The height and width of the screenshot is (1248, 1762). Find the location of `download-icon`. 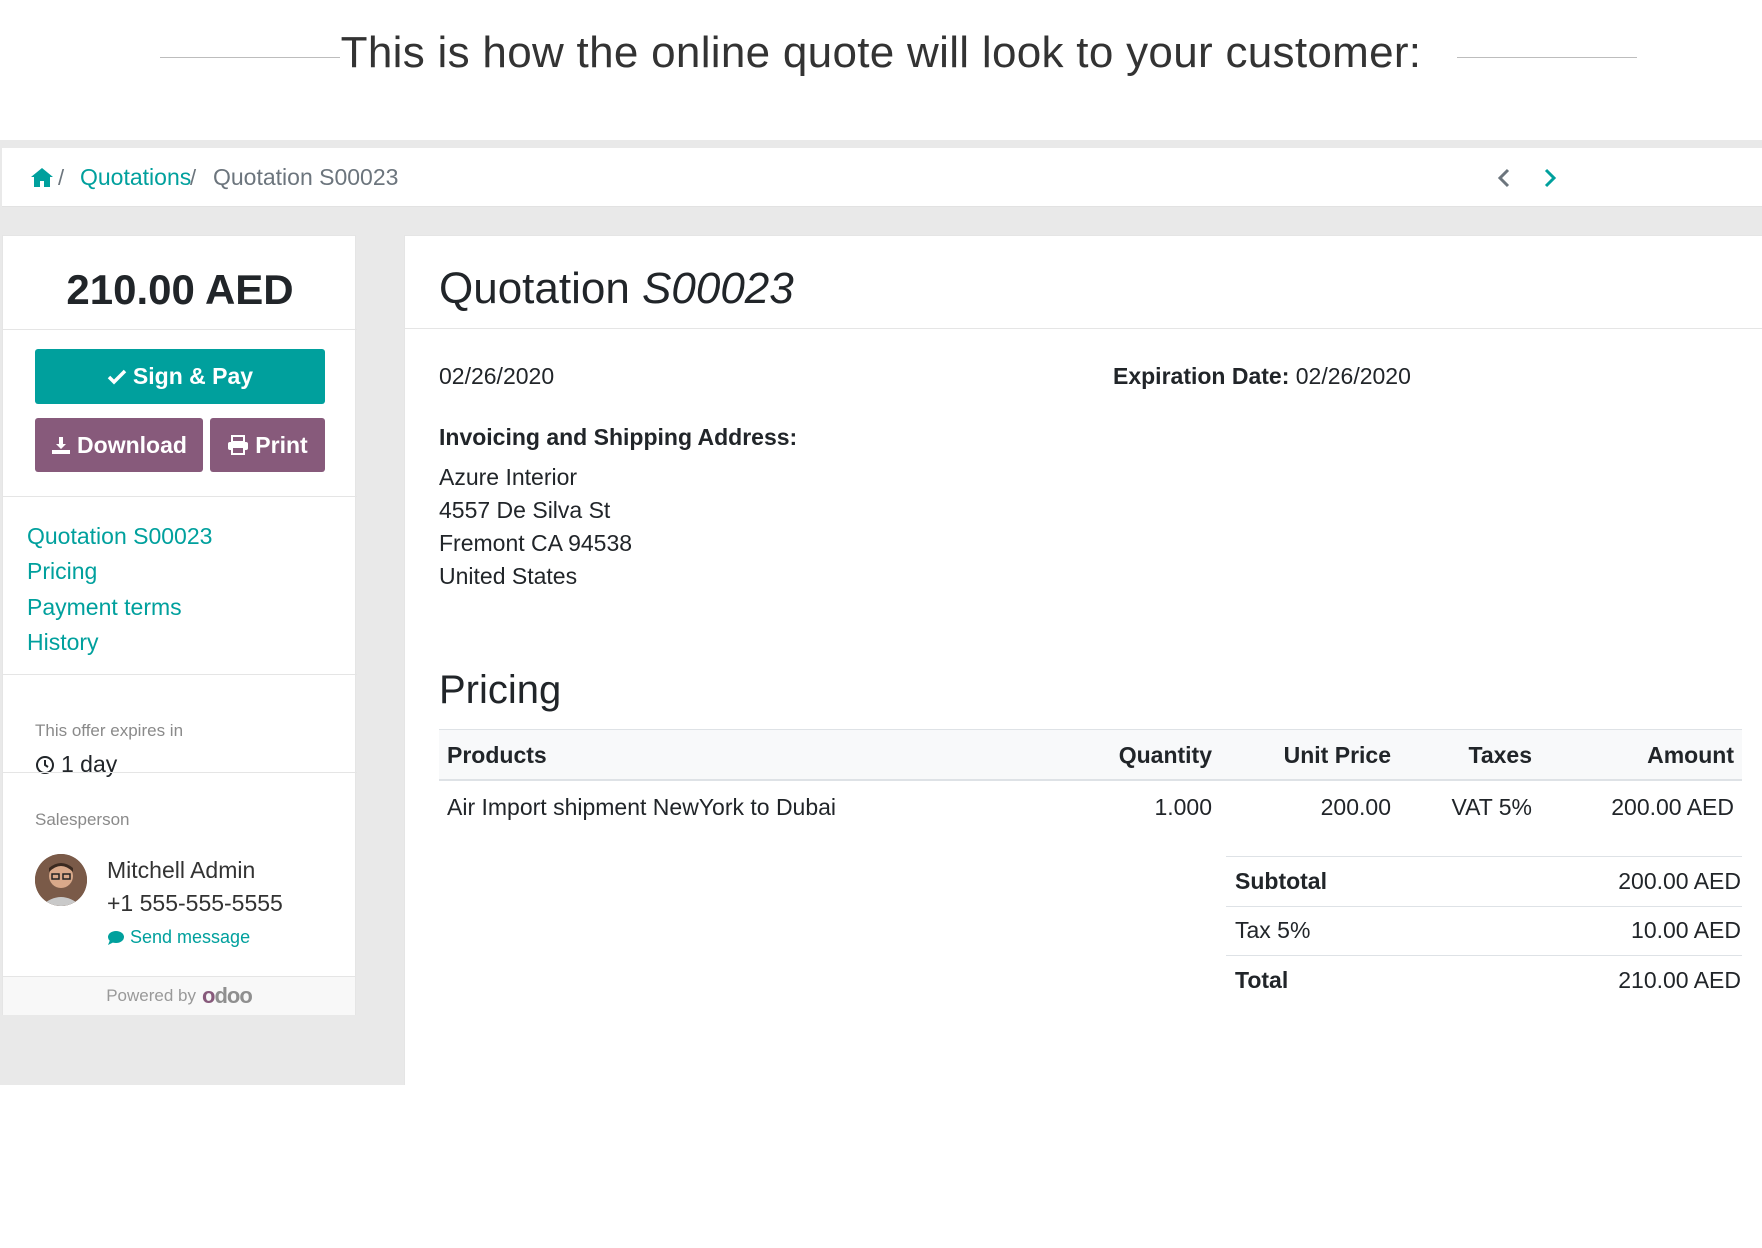

download-icon is located at coordinates (61, 445).